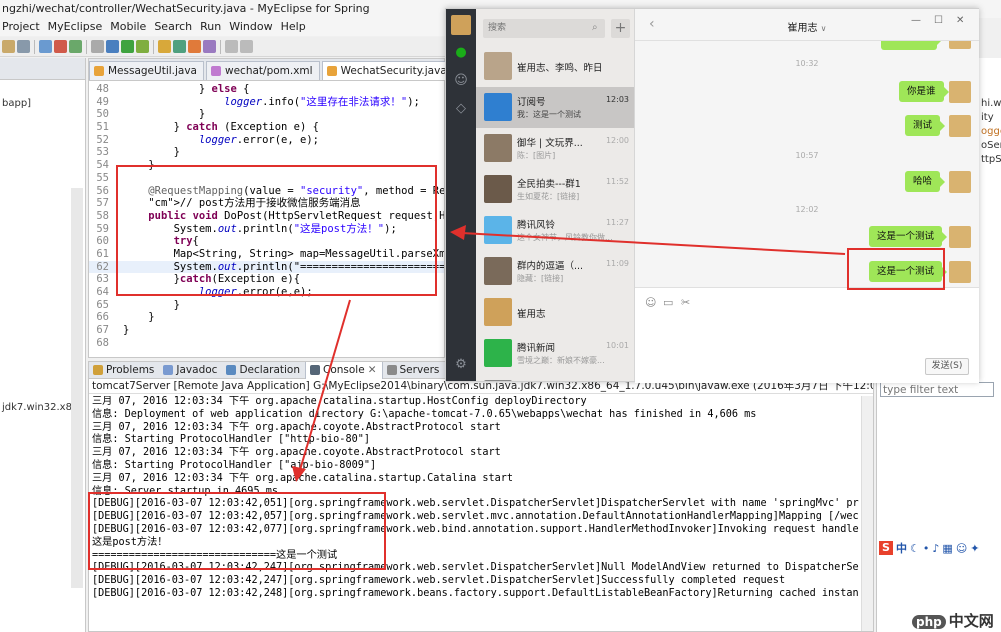  Describe the element at coordinates (60, 46) in the screenshot. I see `deploy-icon` at that location.